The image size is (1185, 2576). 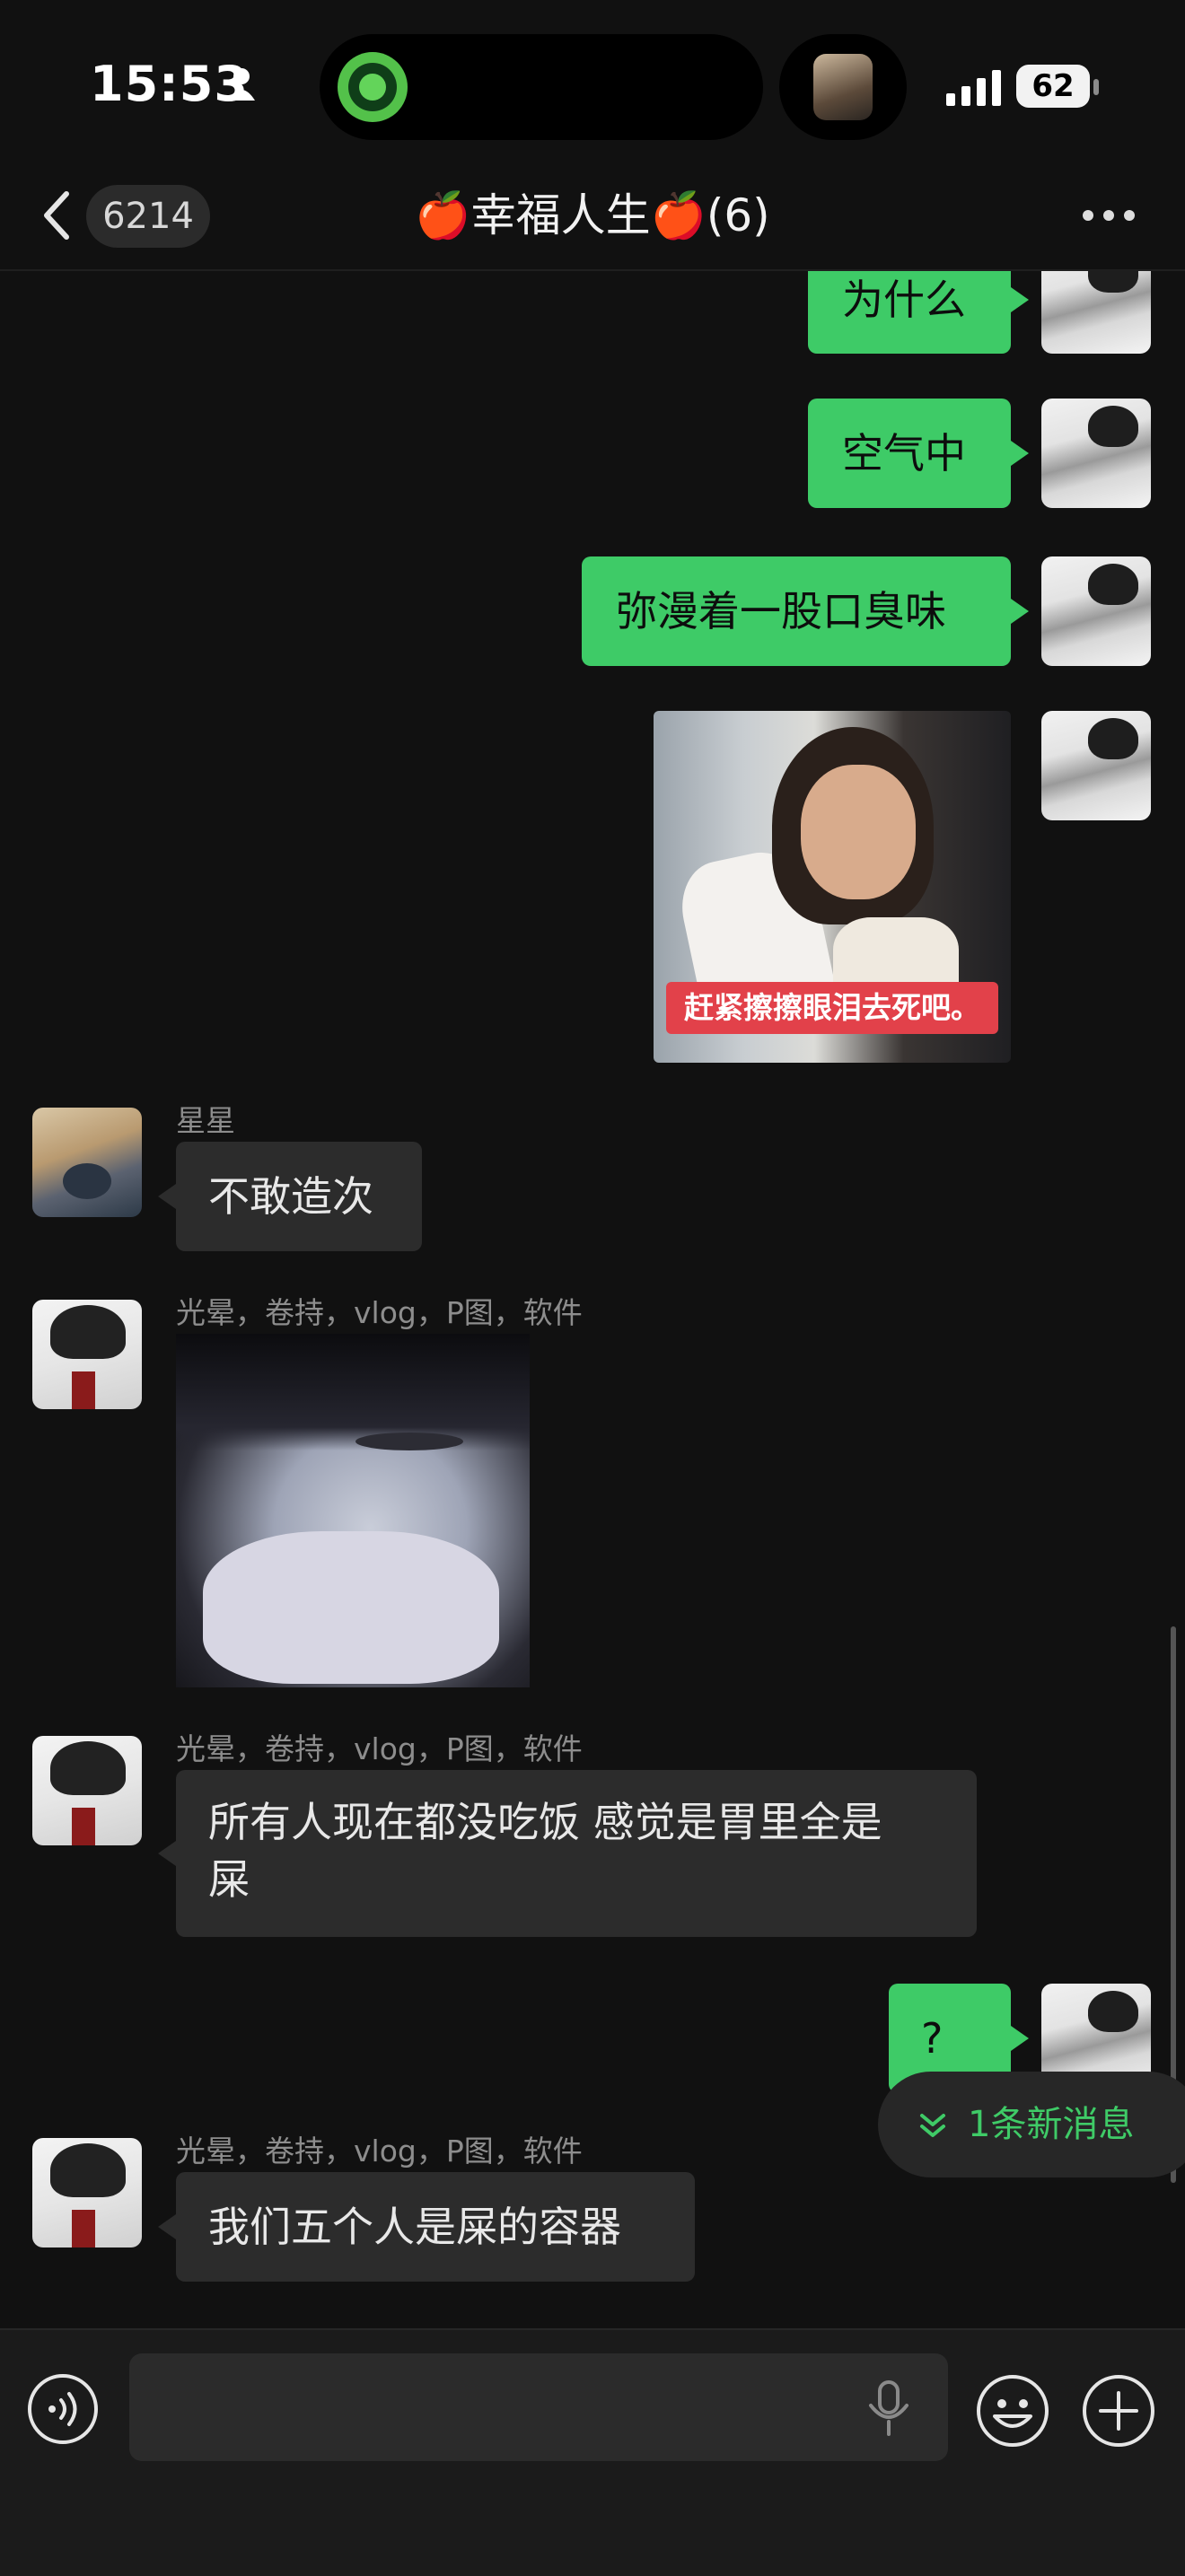 I want to click on chat-header: 6214 🍎幸福人生🍎(6), so click(x=592, y=216).